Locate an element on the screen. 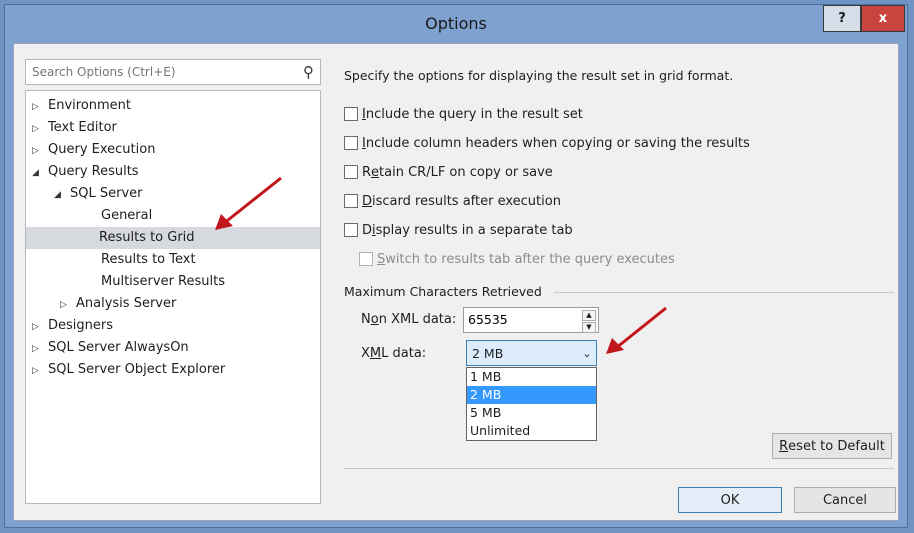 Image resolution: width=914 pixels, height=533 pixels. checkbox-label: nclude the query in the result set is located at coordinates (474, 114).